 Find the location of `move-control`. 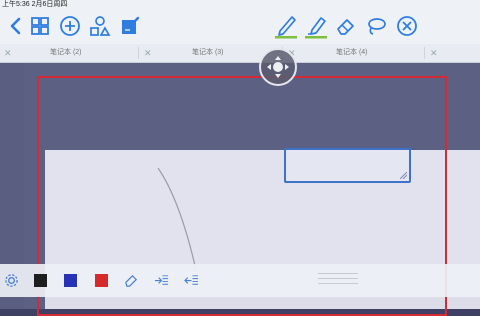

move-control is located at coordinates (278, 67).